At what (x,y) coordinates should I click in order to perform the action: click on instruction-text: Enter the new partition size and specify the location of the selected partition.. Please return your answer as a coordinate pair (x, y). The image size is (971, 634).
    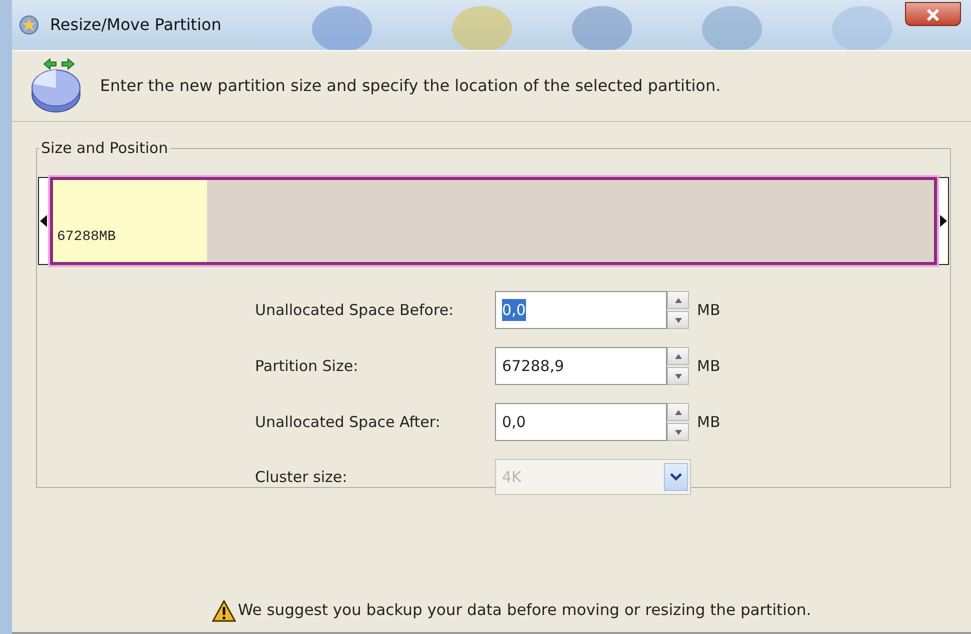
    Looking at the image, I should click on (410, 86).